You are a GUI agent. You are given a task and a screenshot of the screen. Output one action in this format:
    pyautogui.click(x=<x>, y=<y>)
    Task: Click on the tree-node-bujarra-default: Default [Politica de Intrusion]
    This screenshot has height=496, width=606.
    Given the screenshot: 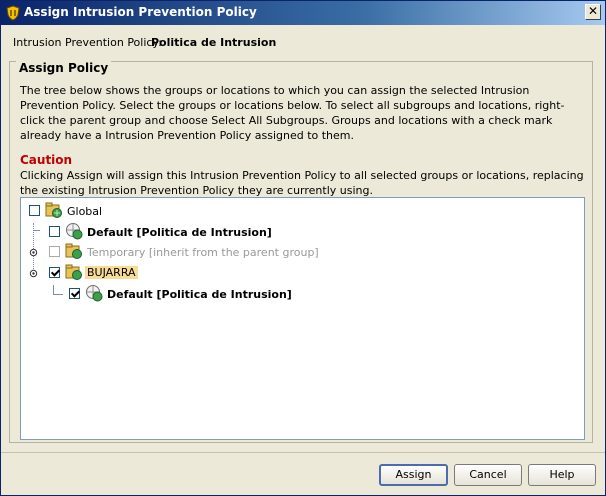 What is the action you would take?
    pyautogui.click(x=187, y=295)
    